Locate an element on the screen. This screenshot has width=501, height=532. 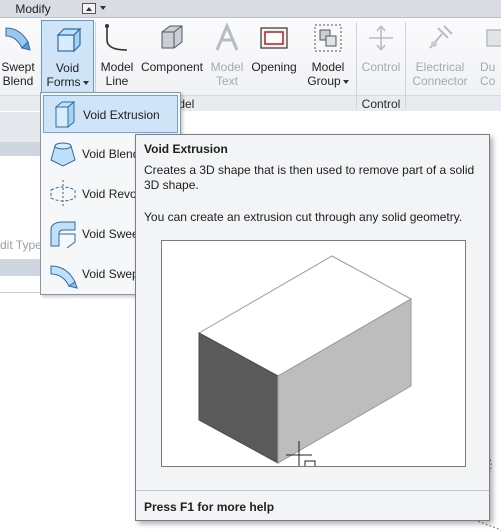
duct-connector-icon is located at coordinates (493, 38).